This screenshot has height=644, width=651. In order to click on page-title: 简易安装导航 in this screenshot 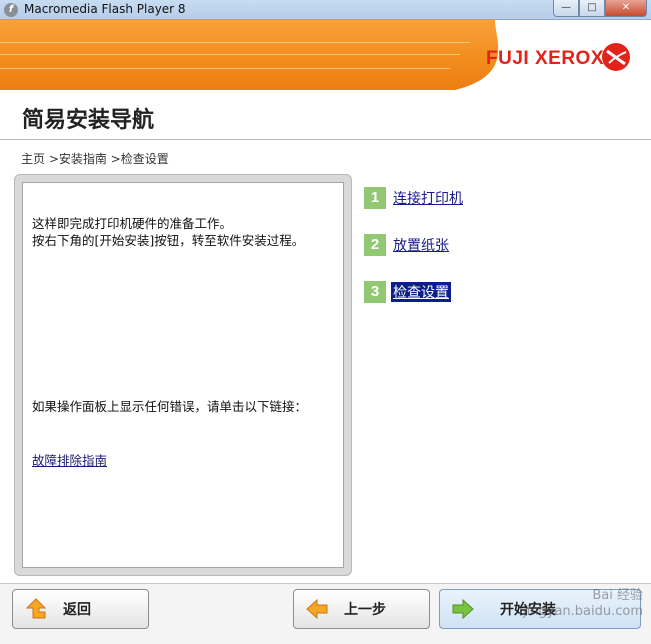, I will do `click(88, 120)`.